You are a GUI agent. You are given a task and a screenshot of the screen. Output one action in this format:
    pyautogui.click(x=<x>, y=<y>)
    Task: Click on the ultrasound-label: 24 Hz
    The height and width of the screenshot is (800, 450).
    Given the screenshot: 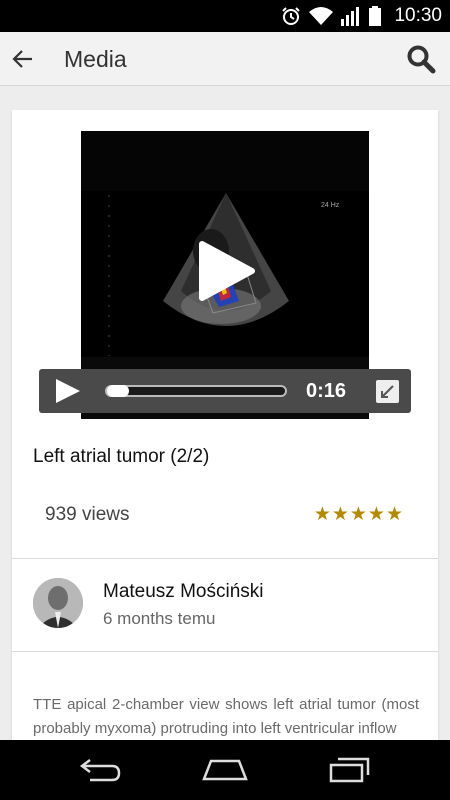 What is the action you would take?
    pyautogui.click(x=330, y=205)
    